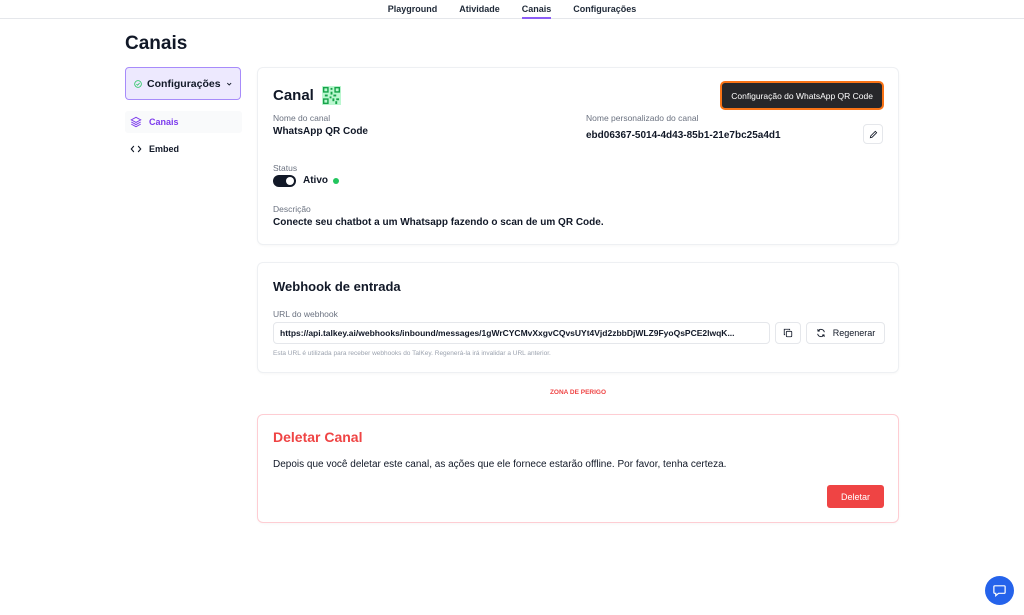 The height and width of the screenshot is (615, 1024). Describe the element at coordinates (683, 135) in the screenshot. I see `custom-name-value: ebd06367-5014-4d43-85b1-21e7bc25a4d1` at that location.